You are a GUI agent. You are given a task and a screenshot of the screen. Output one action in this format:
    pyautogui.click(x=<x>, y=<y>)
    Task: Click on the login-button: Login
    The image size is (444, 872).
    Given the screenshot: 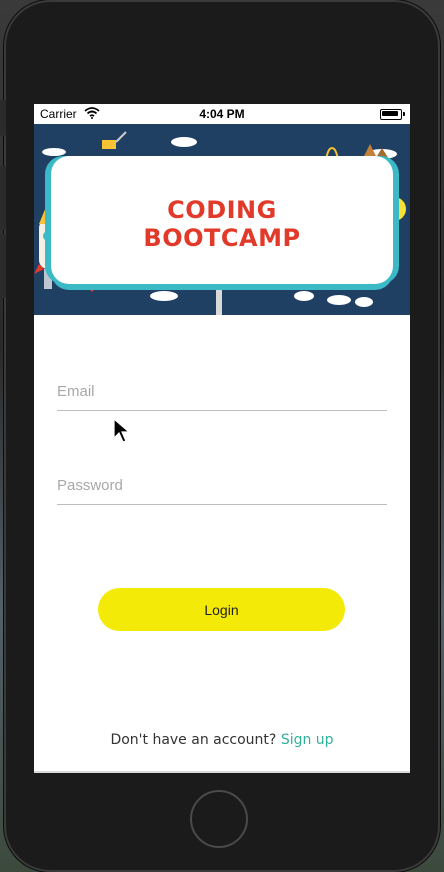 What is the action you would take?
    pyautogui.click(x=221, y=609)
    